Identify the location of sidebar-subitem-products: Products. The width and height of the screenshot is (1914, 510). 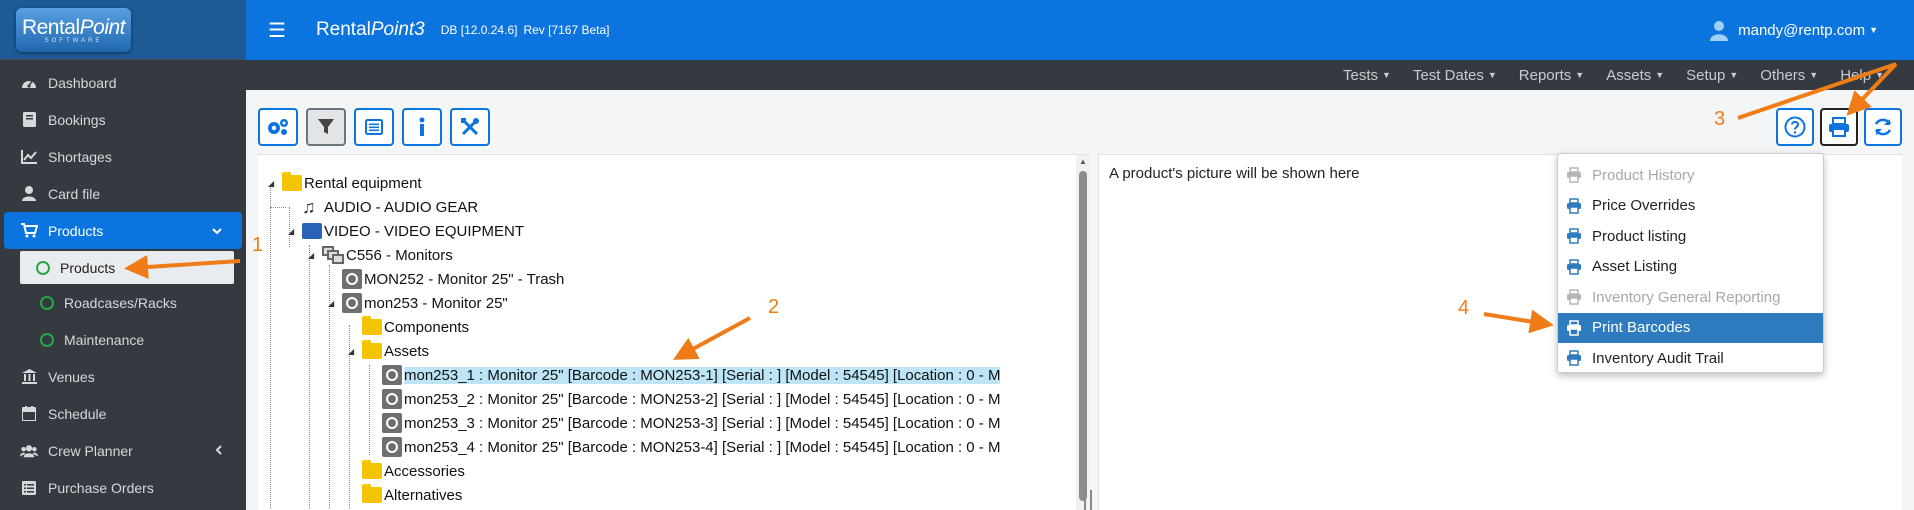
(127, 267).